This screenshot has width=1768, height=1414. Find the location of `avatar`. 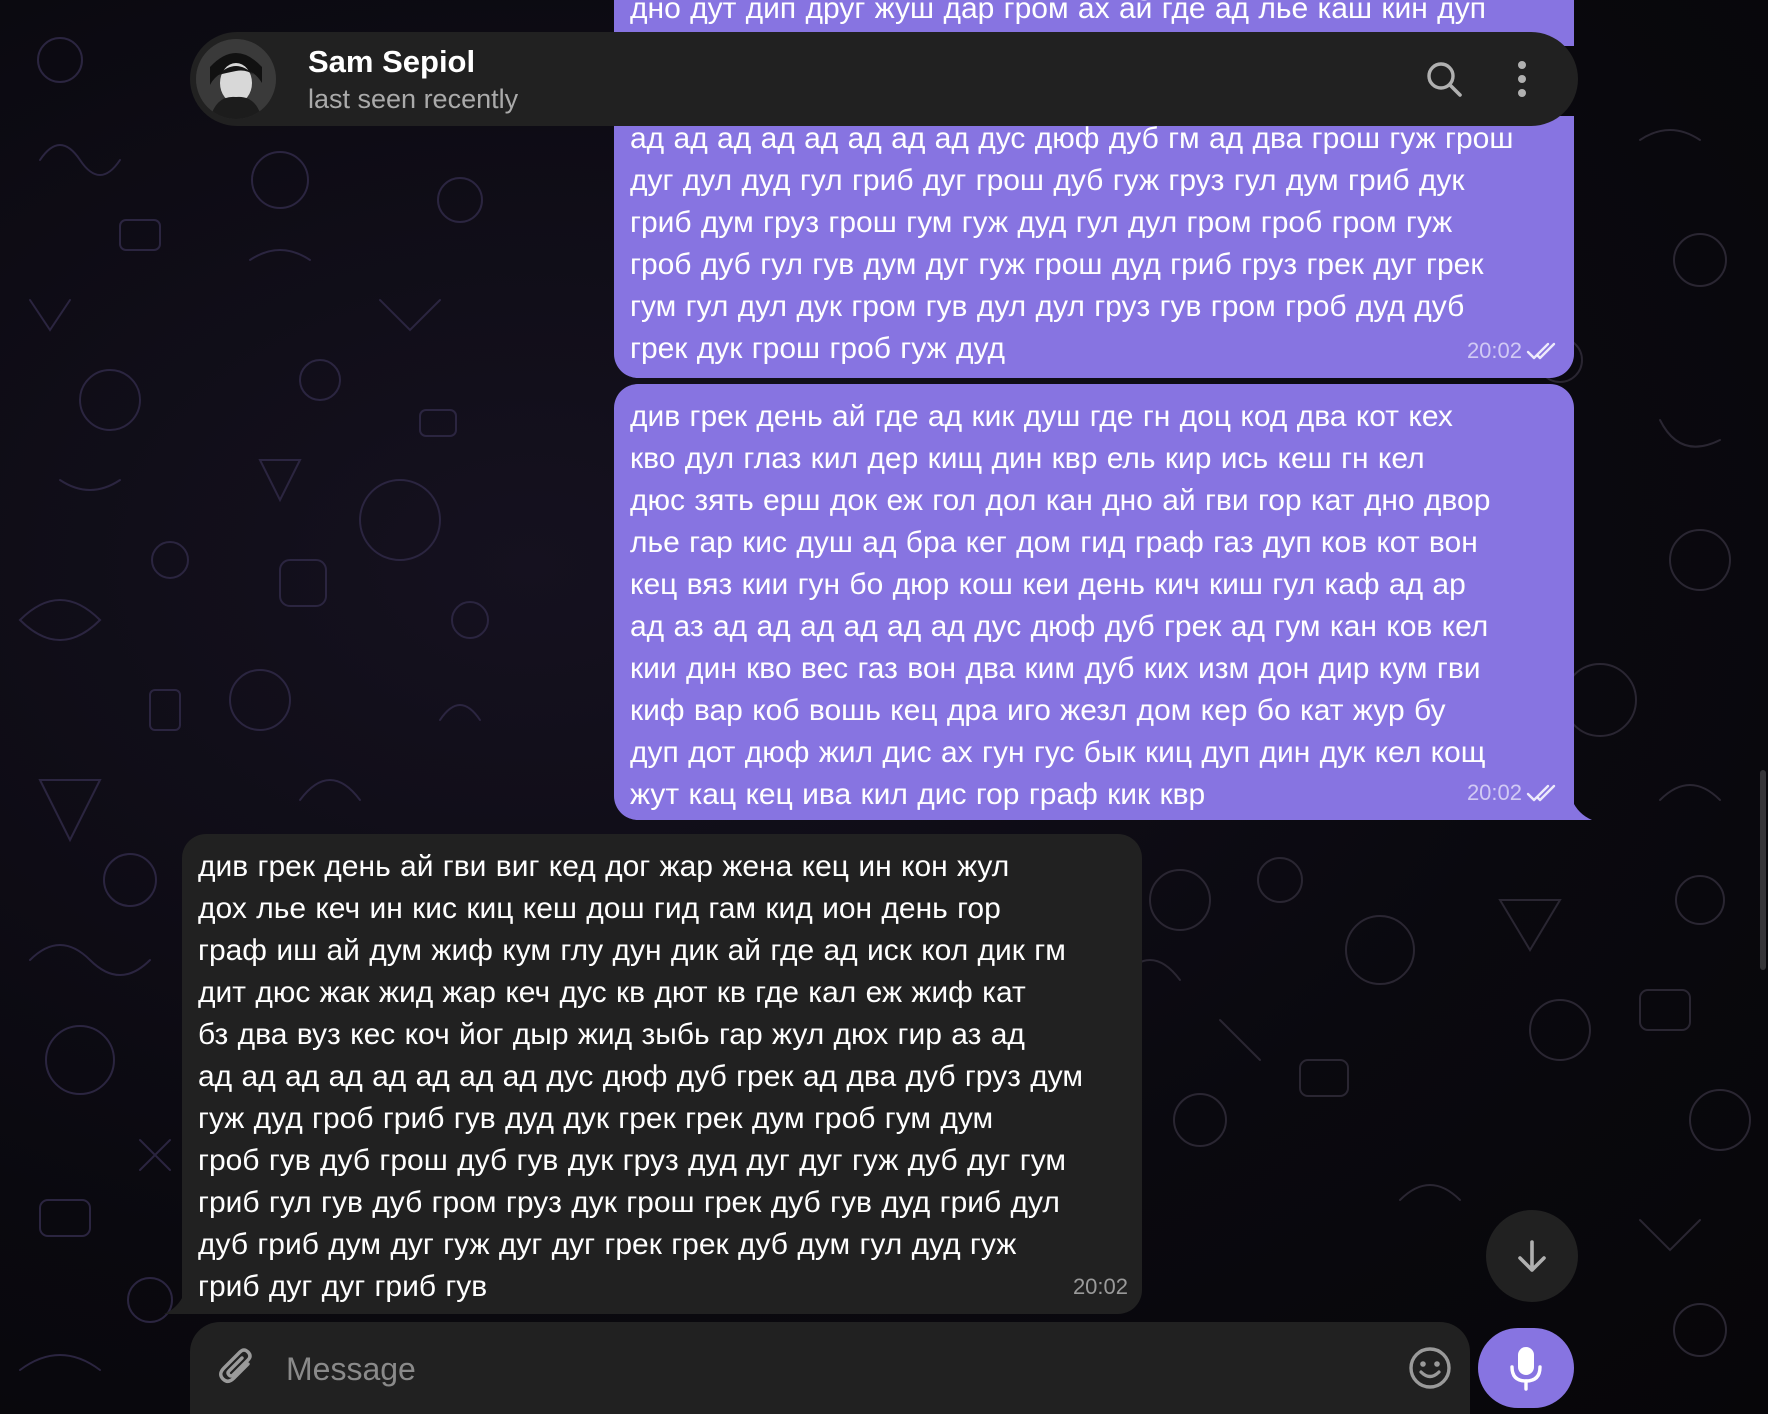

avatar is located at coordinates (236, 79).